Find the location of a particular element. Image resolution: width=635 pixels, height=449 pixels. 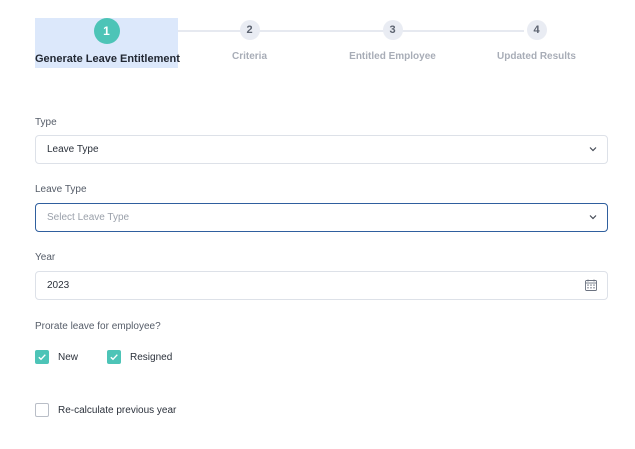

year-label: Year is located at coordinates (45, 257).